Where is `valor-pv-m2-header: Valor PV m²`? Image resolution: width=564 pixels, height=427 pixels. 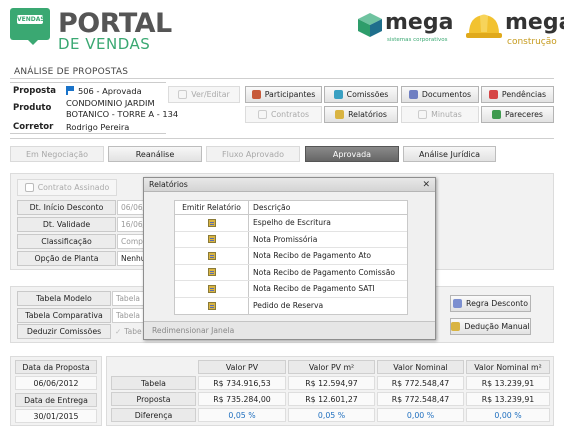 valor-pv-m2-header: Valor PV m² is located at coordinates (331, 367).